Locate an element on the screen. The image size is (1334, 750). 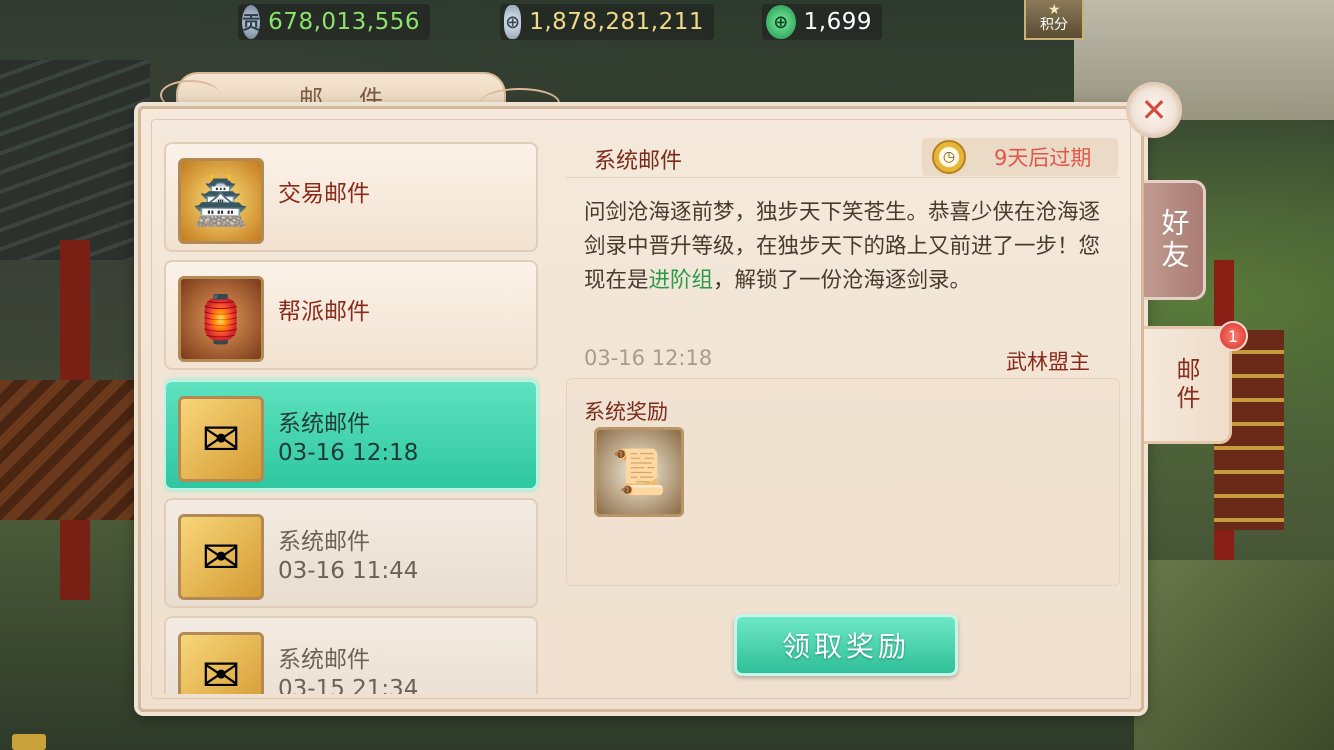
expire-text: 9天后过期 is located at coordinates (1043, 158).